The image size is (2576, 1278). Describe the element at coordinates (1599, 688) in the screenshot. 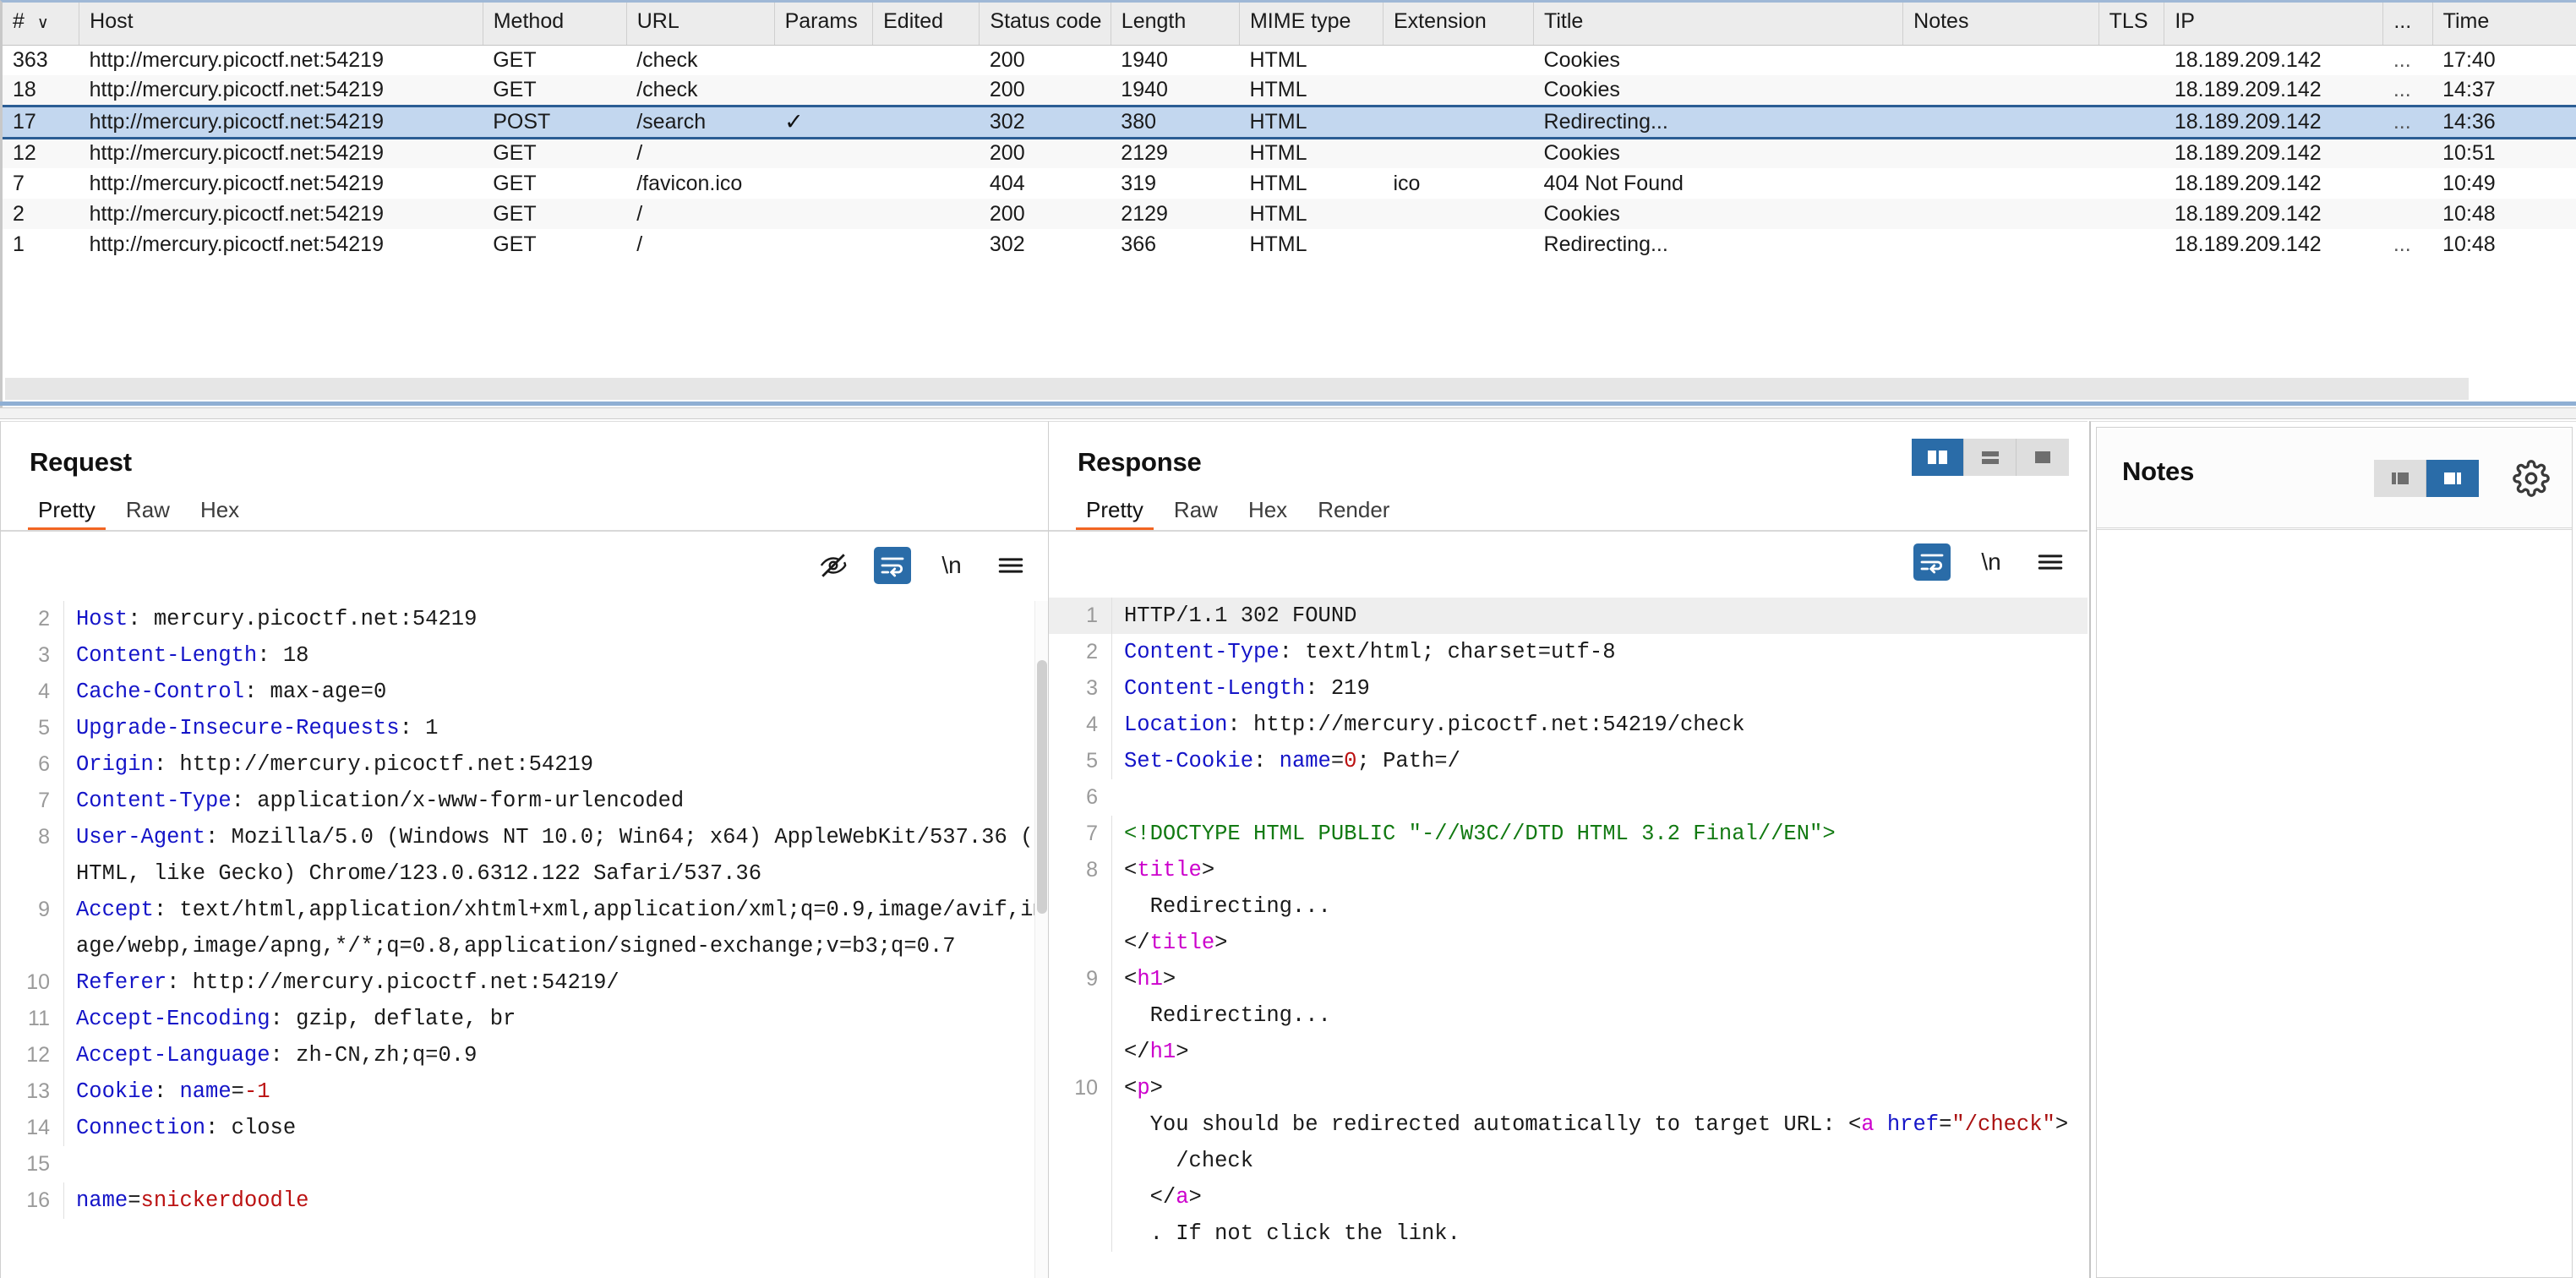

I see `code-line-text: Content-Length: 219` at that location.